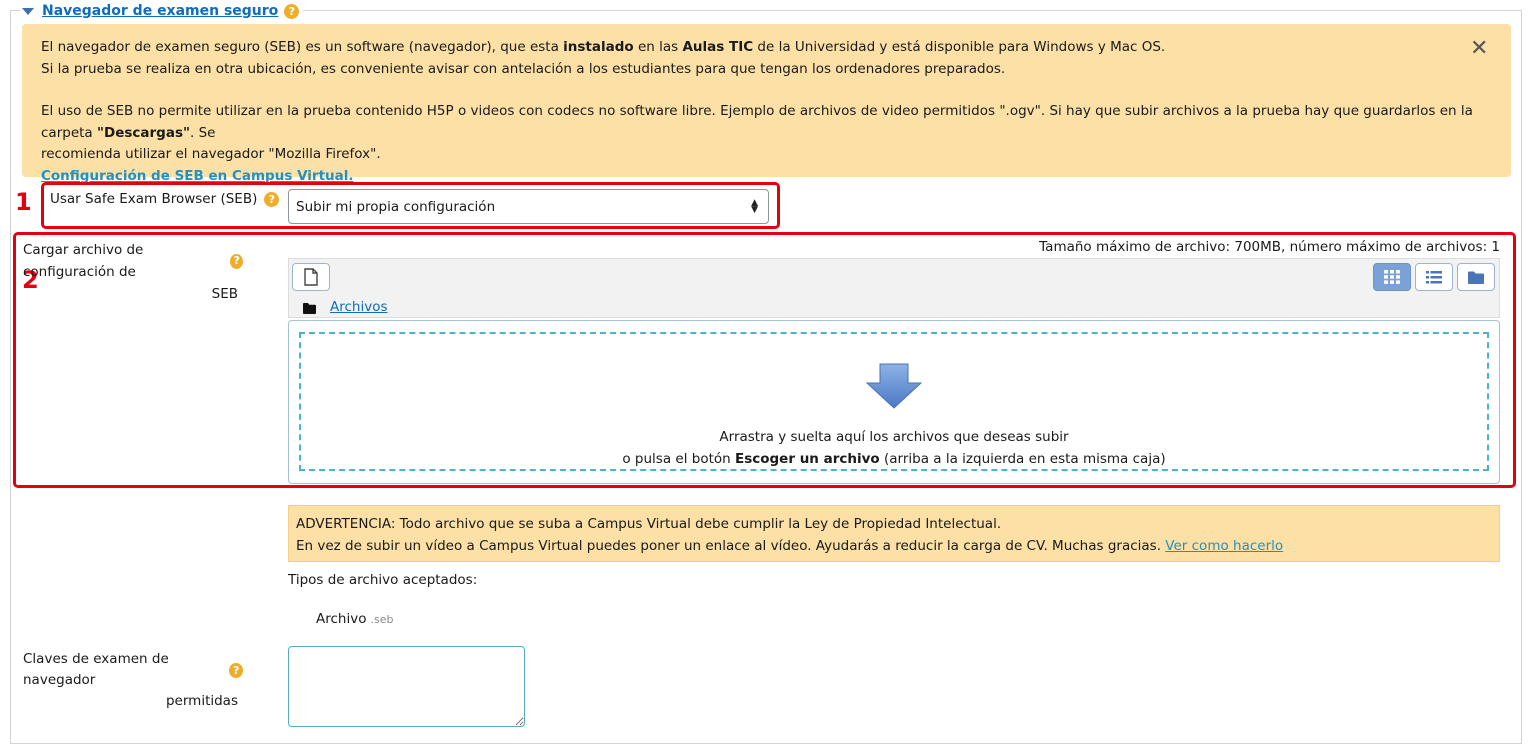 Image resolution: width=1534 pixels, height=749 pixels. I want to click on drop-arrow-icon, so click(894, 388).